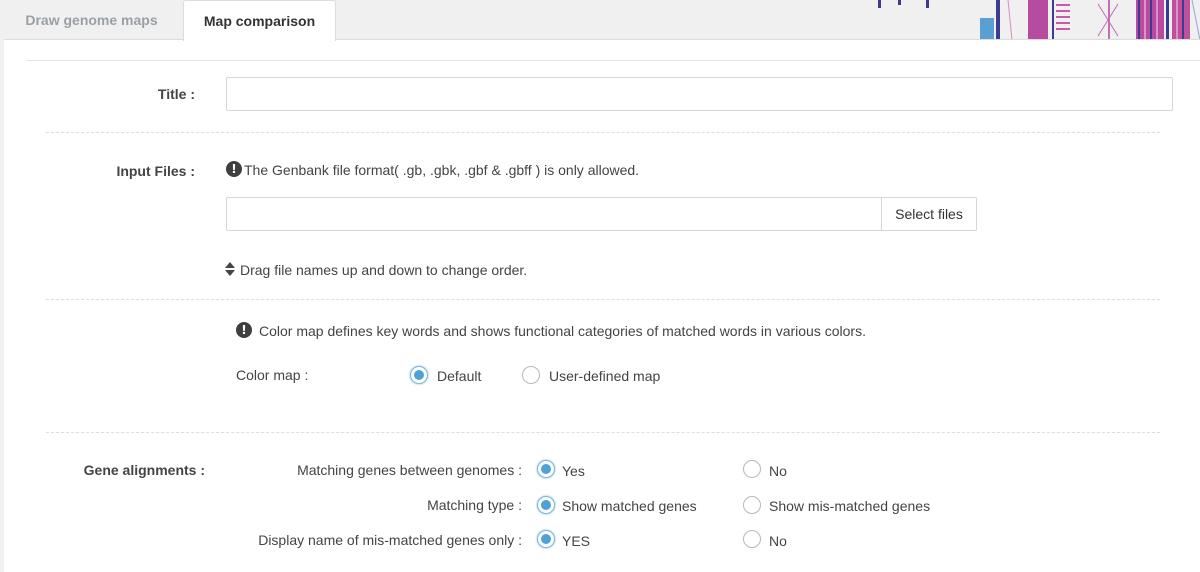 This screenshot has height=572, width=1200. Describe the element at coordinates (390, 540) in the screenshot. I see `mismatched-names-label: Display name of mis-matched genes only :` at that location.